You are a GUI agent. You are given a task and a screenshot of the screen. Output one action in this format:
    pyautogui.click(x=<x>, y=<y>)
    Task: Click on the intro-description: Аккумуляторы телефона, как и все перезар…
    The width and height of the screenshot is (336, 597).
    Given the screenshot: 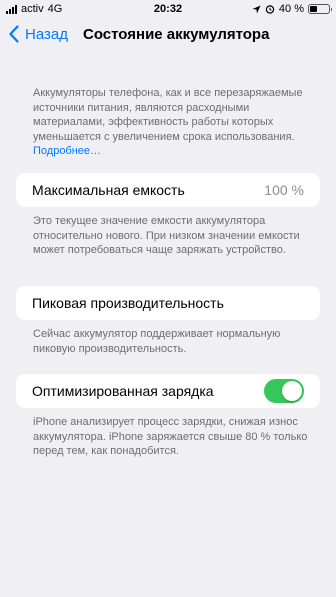 What is the action you would take?
    pyautogui.click(x=168, y=115)
    